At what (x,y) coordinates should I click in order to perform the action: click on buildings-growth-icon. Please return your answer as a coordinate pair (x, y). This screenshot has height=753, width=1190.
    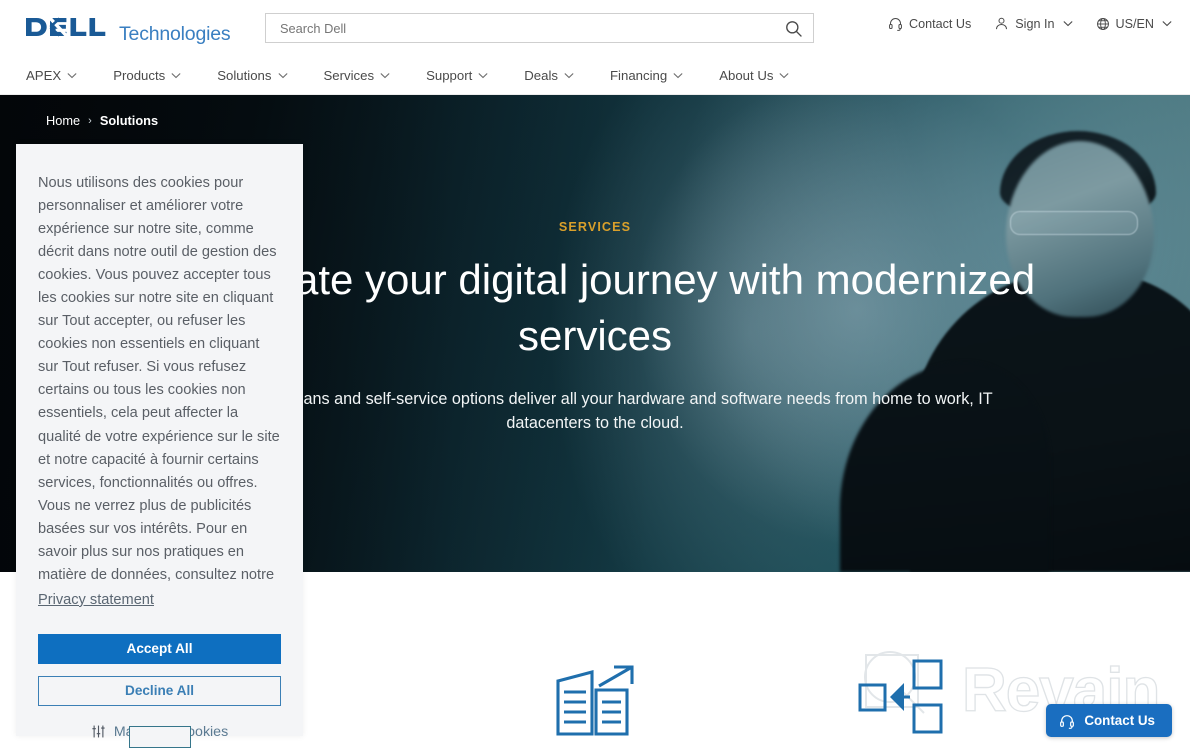
    Looking at the image, I should click on (595, 700).